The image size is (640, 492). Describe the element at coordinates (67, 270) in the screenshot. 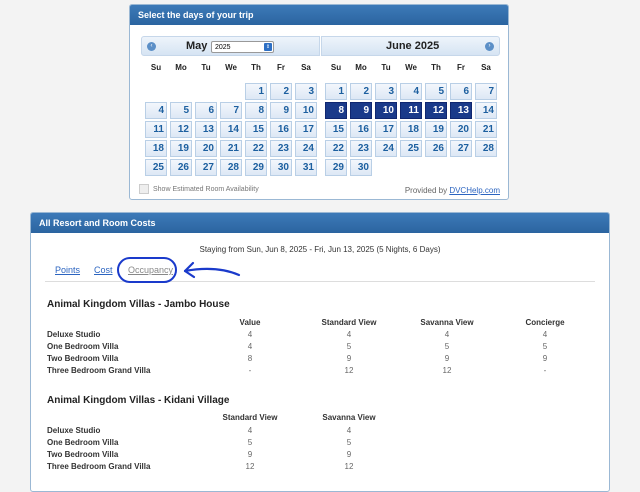

I see `tab-points: Points` at that location.